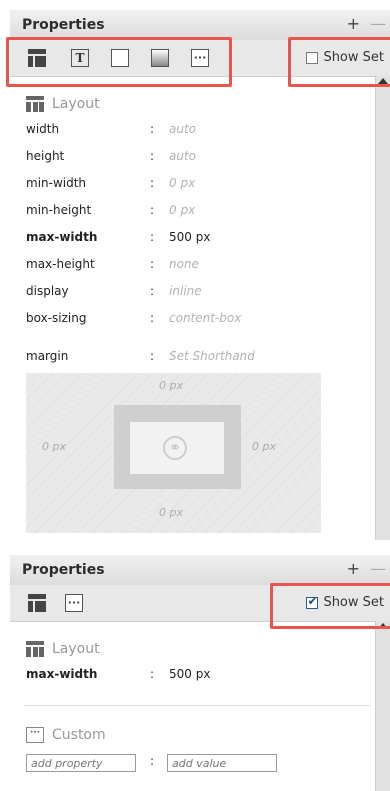  What do you see at coordinates (222, 763) in the screenshot?
I see `add-value-input` at bounding box center [222, 763].